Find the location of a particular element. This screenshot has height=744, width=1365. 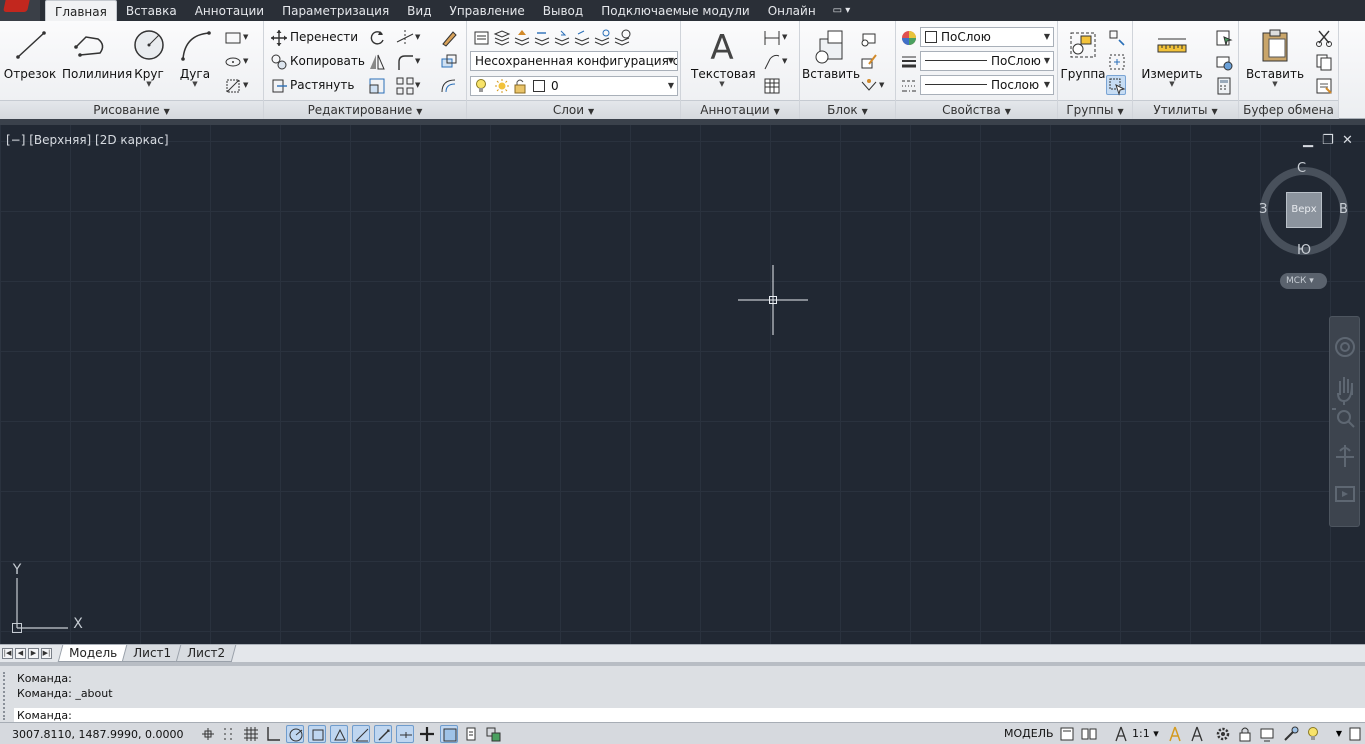

cut-button is located at coordinates (1323, 37).